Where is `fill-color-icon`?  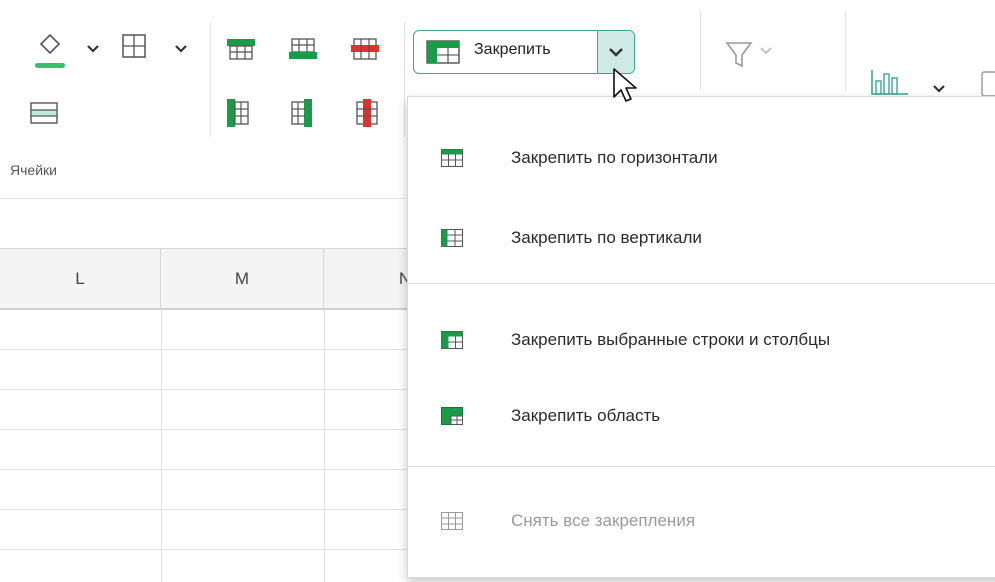
fill-color-icon is located at coordinates (50, 50).